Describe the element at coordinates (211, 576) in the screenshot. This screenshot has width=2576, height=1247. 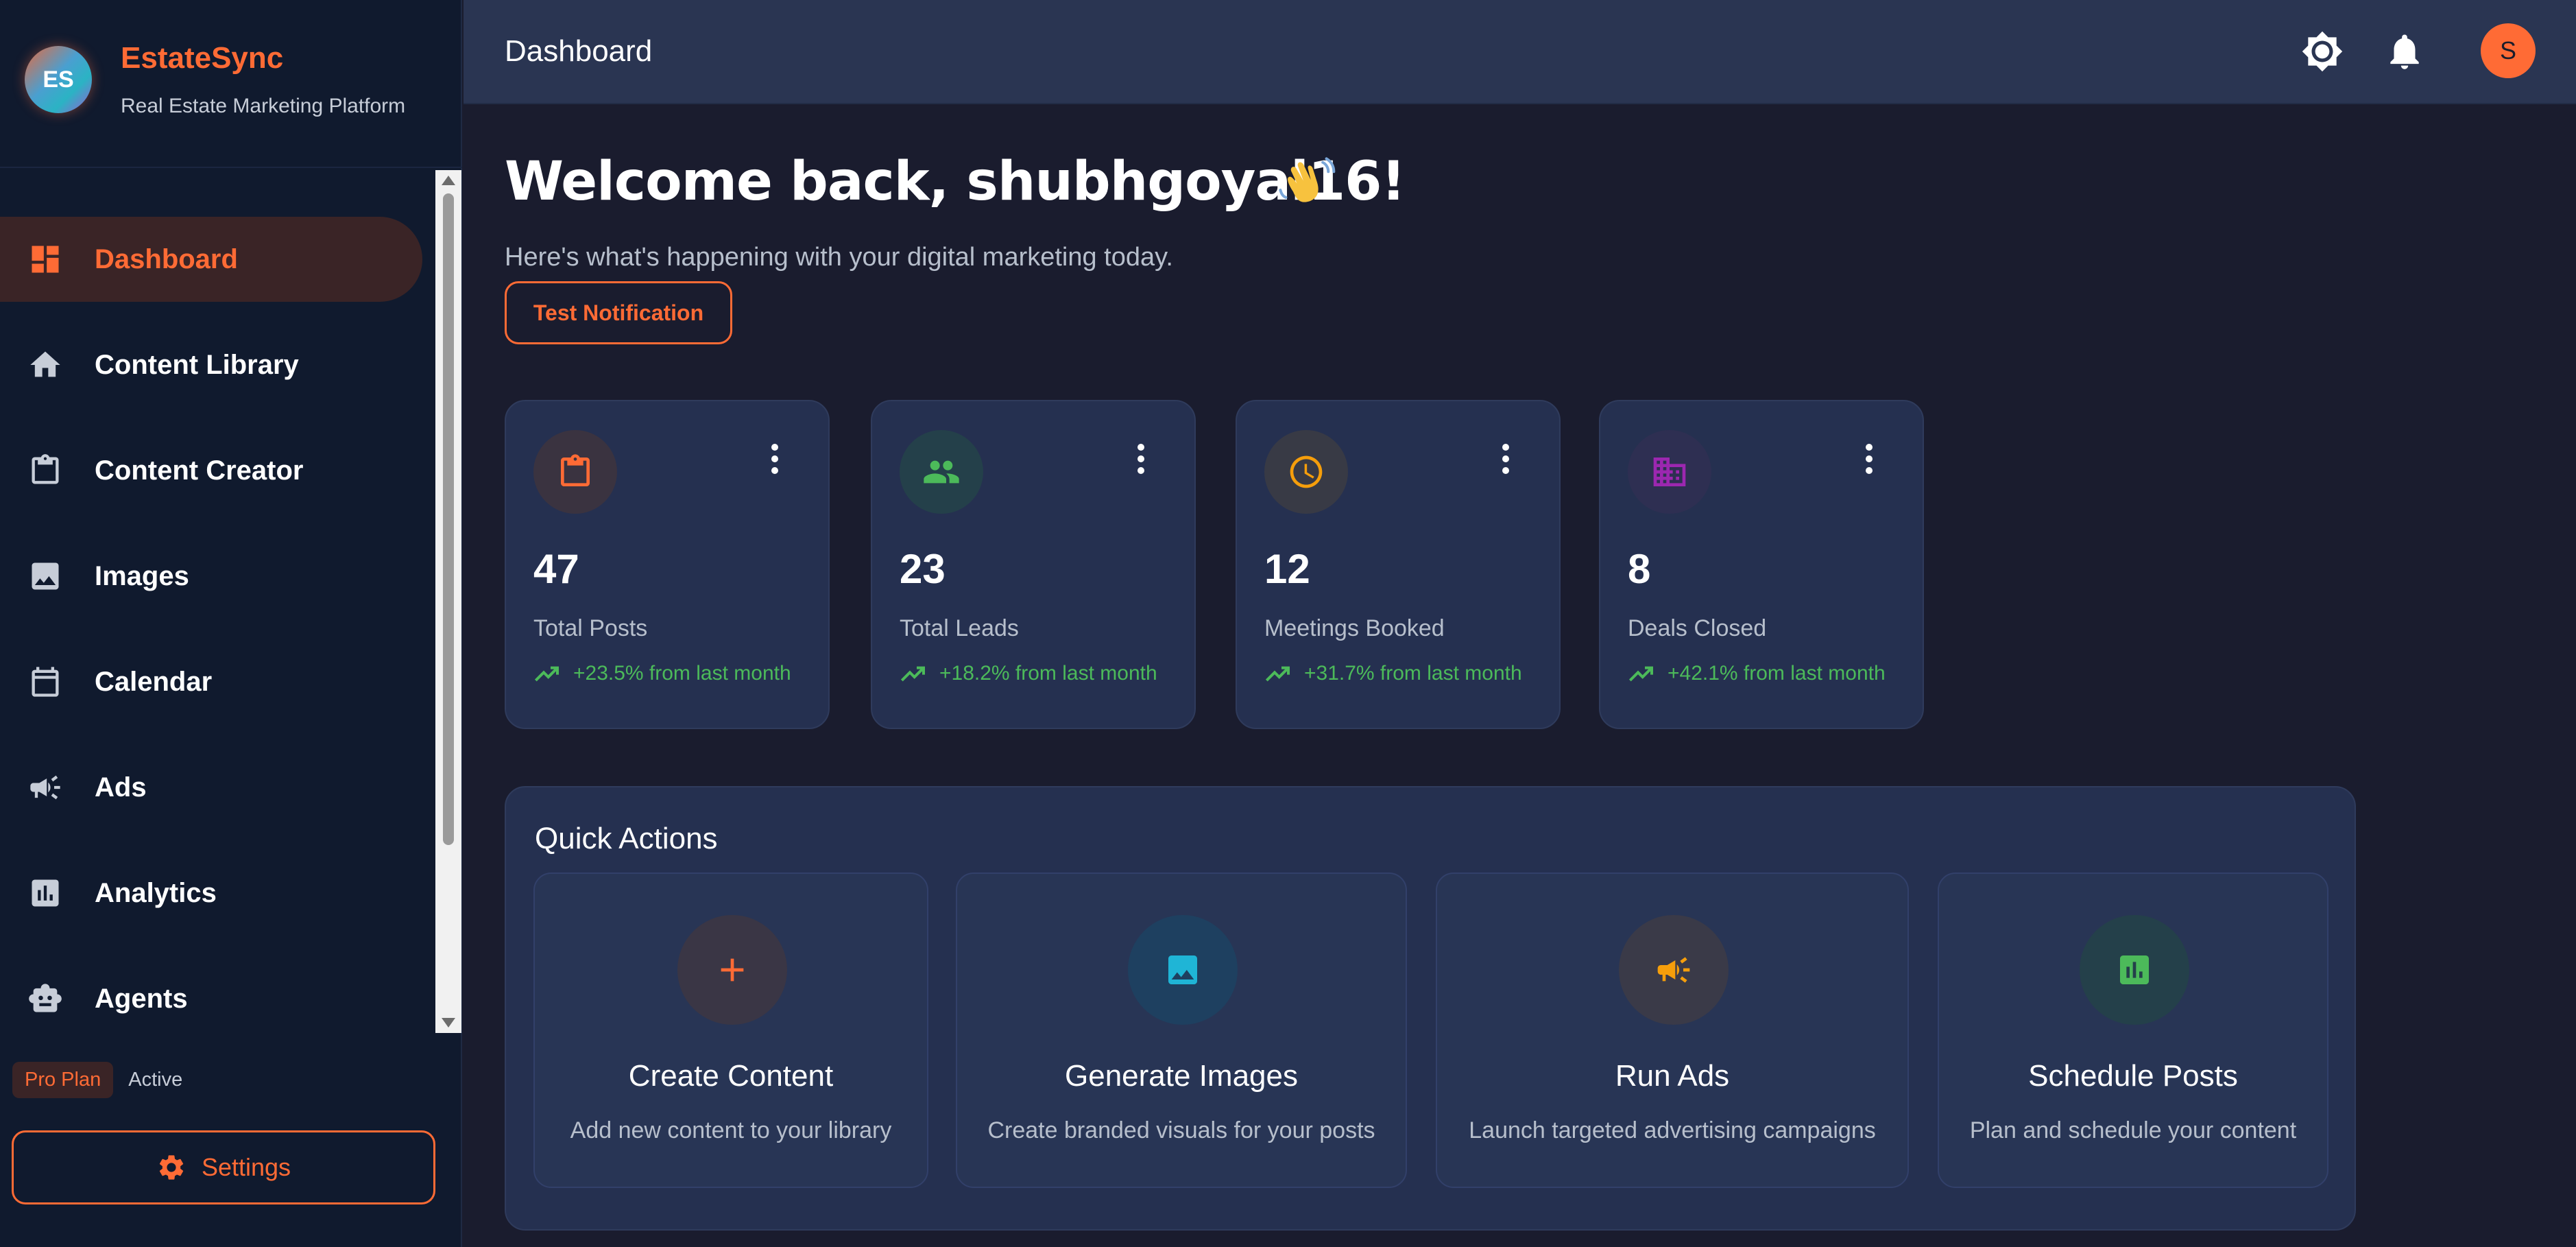
I see `sidebar-item-images: Images` at that location.